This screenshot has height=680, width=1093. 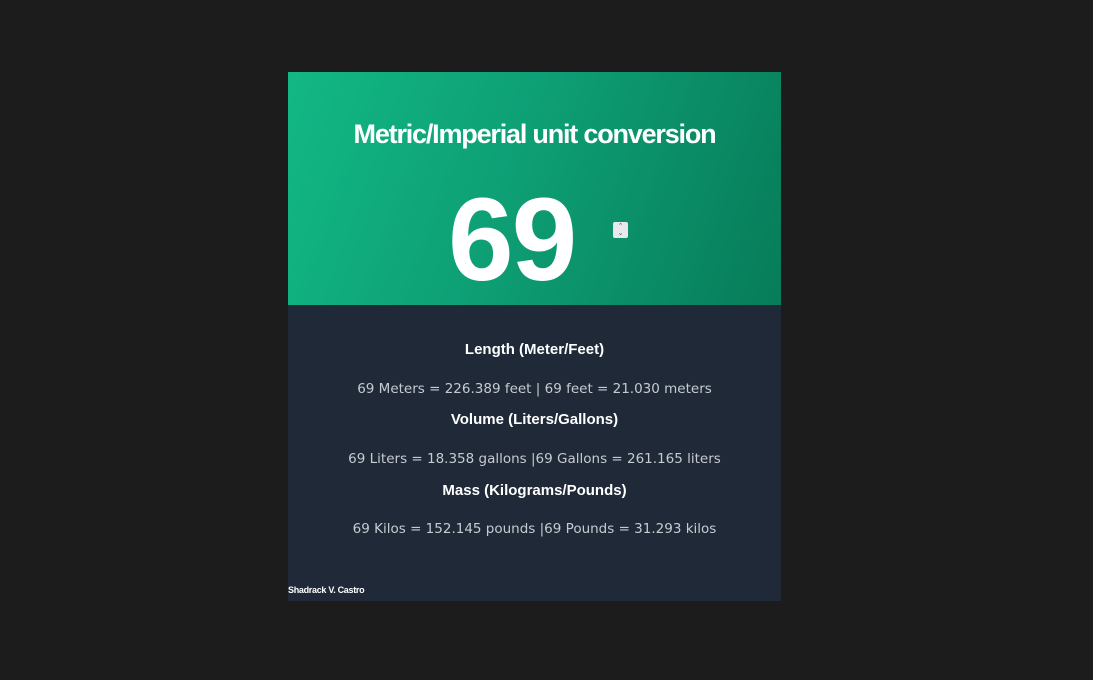 What do you see at coordinates (534, 490) in the screenshot?
I see `mass-heading: Mass (Kilograms/Pounds)` at bounding box center [534, 490].